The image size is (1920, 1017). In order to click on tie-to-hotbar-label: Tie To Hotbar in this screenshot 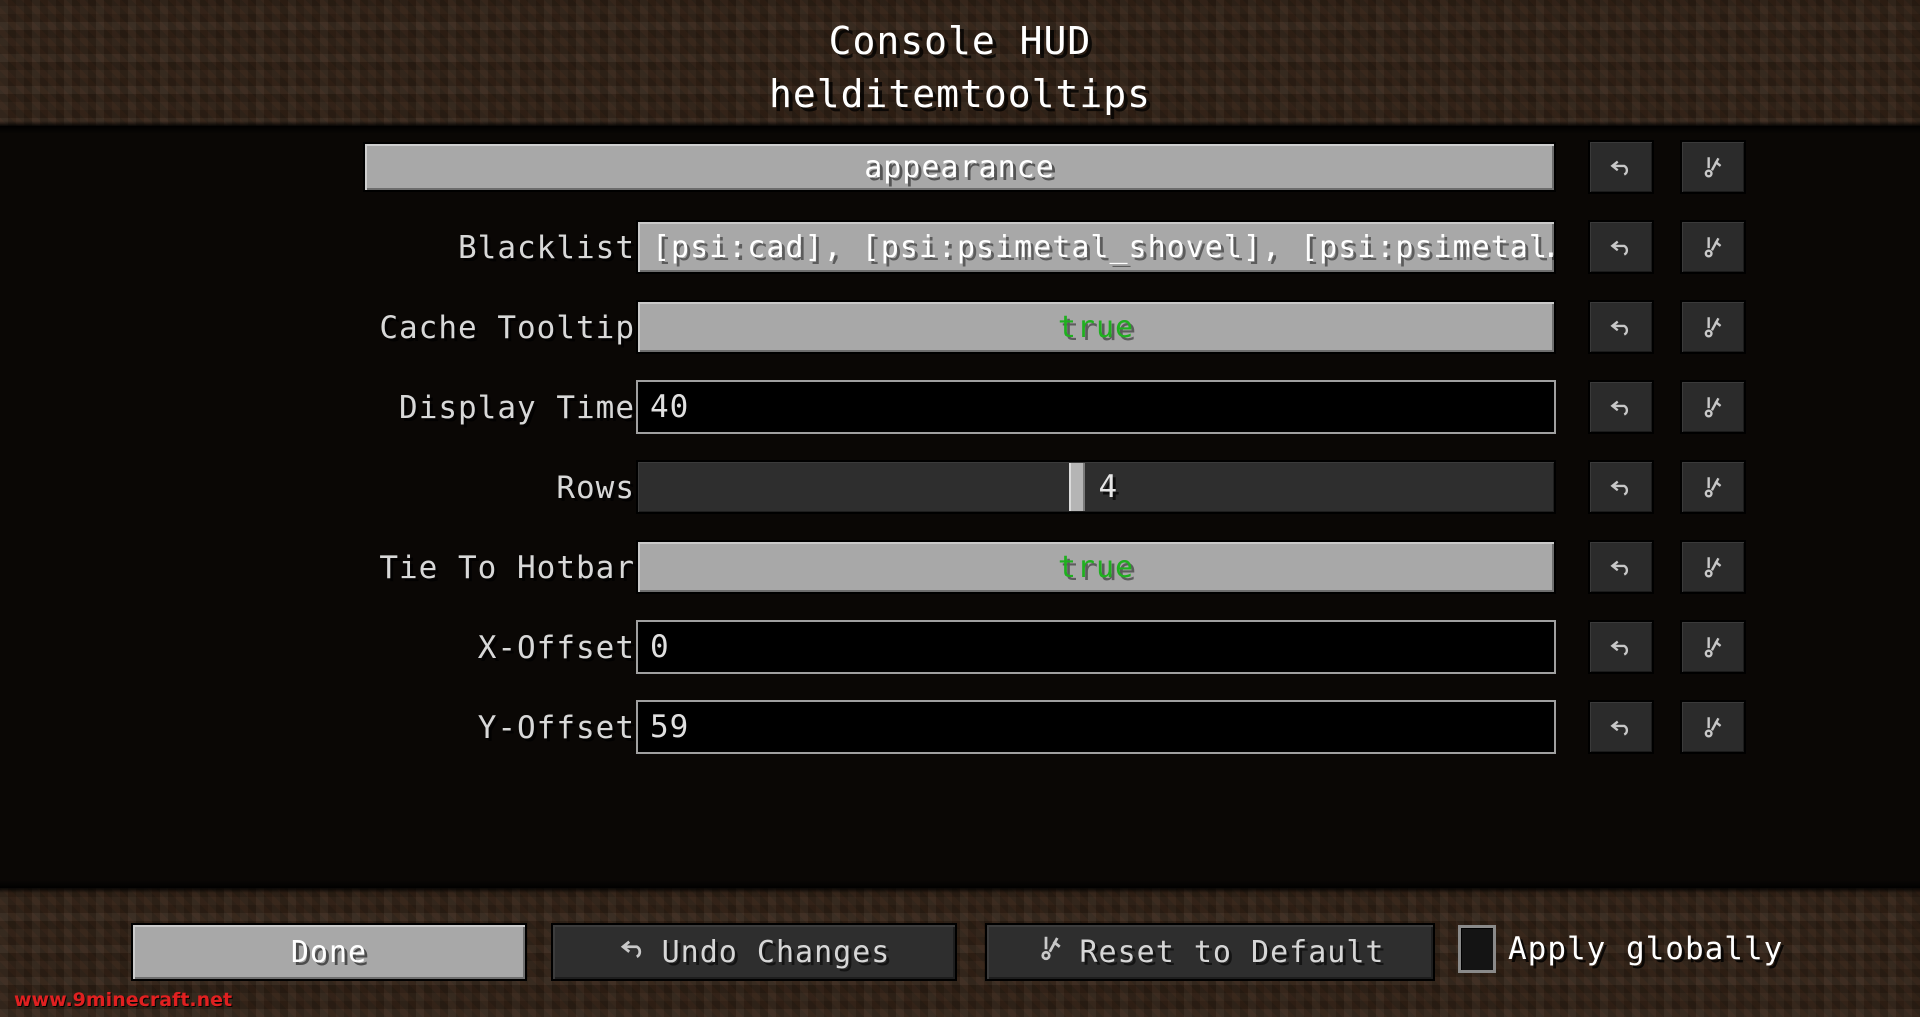, I will do `click(507, 568)`.